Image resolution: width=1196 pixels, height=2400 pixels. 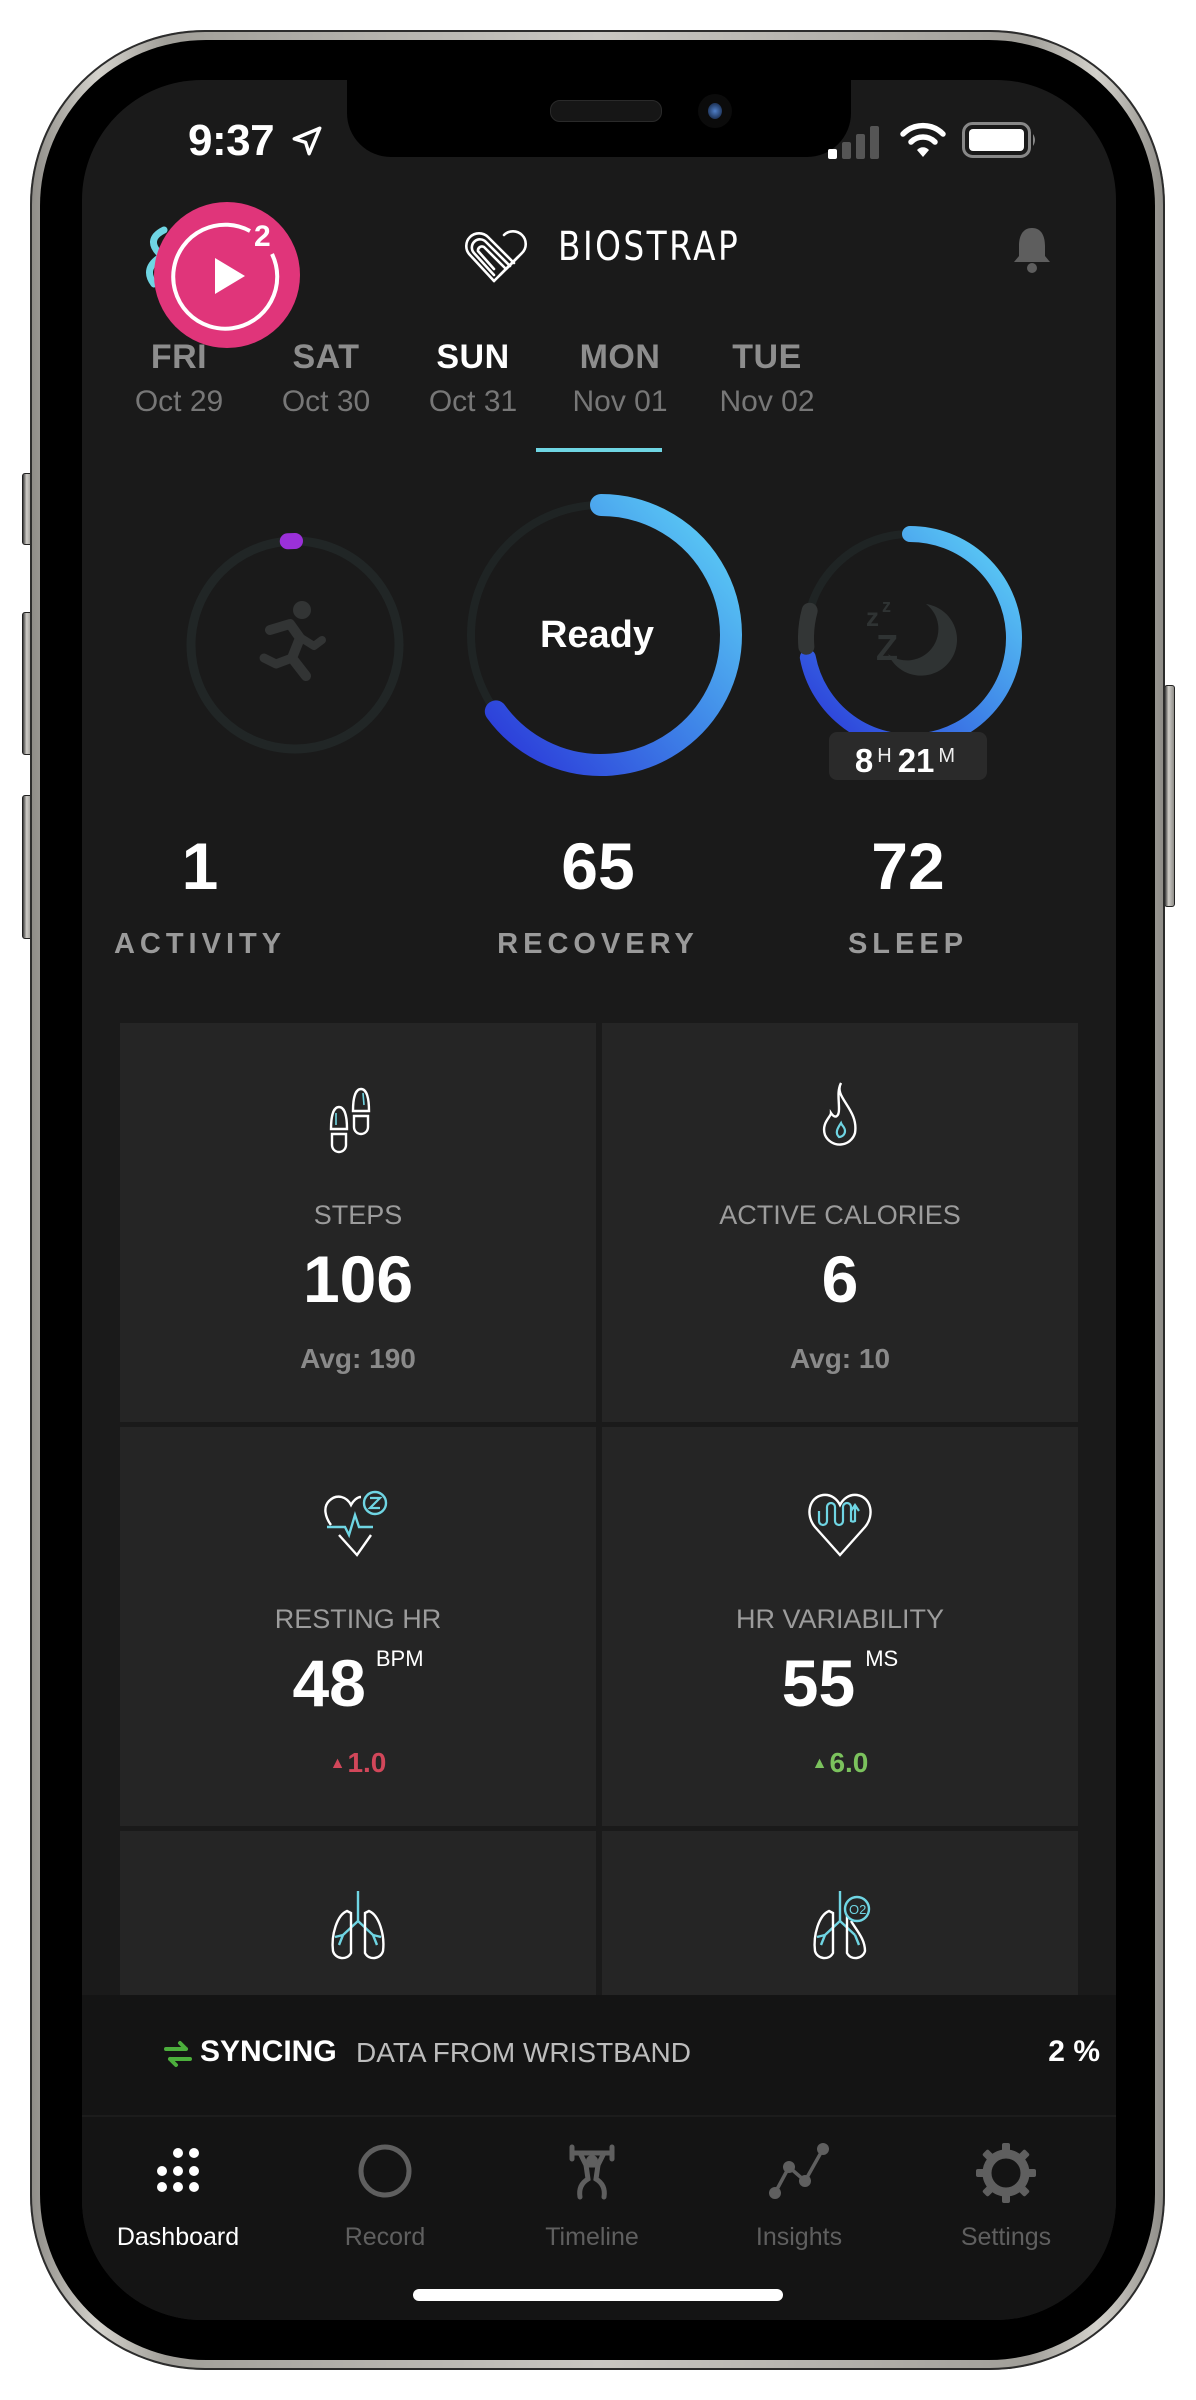 I want to click on live-session-button: 2, so click(x=227, y=275).